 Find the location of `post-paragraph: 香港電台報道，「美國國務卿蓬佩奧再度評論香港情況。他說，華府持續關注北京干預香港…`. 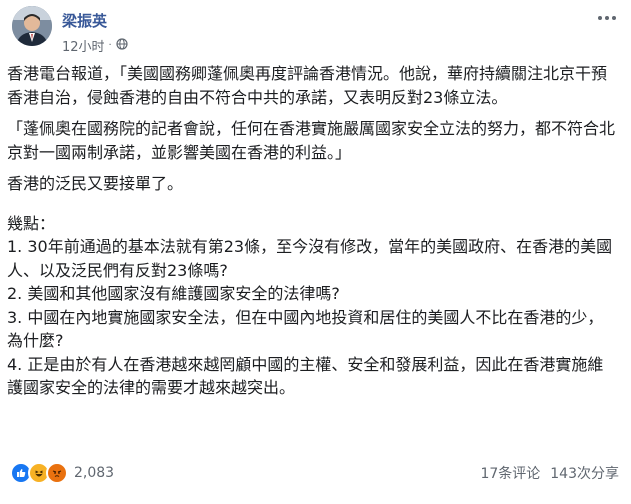

post-paragraph: 香港電台報道，「美國國務卿蓬佩奧再度評論香港情況。他說，華府持續關注北京干預香港… is located at coordinates (307, 85).